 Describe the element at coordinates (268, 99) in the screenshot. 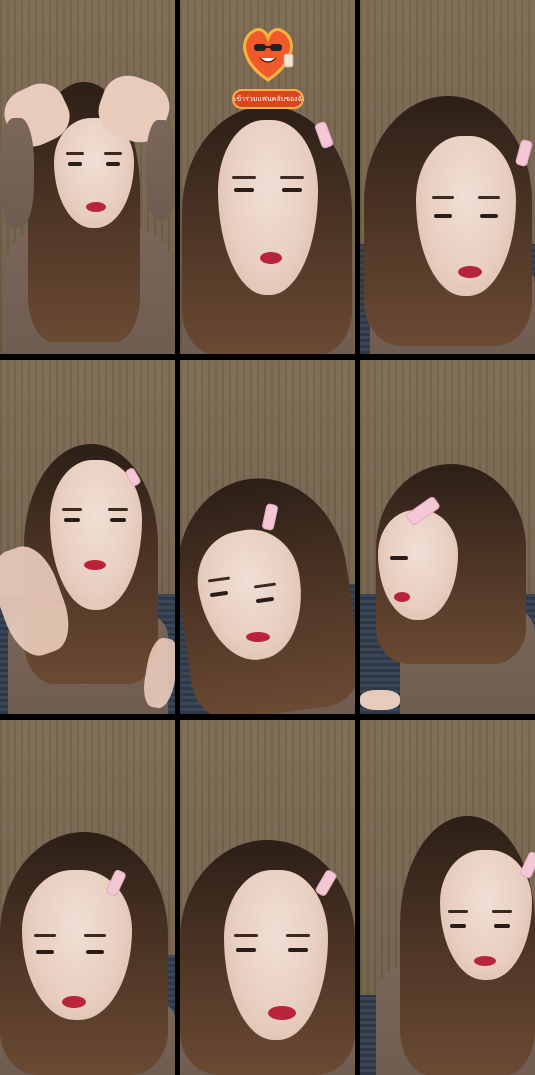

I see `sticker-label: เข้าร่วมแฟนคลับของฉัน` at that location.